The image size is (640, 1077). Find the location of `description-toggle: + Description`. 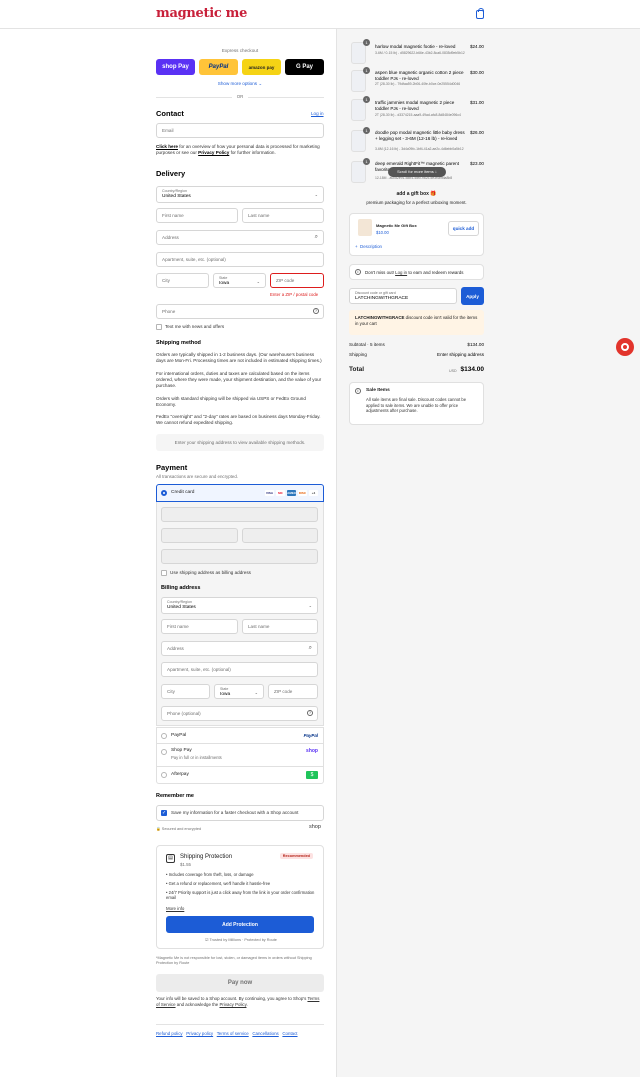

description-toggle: + Description is located at coordinates (368, 246).